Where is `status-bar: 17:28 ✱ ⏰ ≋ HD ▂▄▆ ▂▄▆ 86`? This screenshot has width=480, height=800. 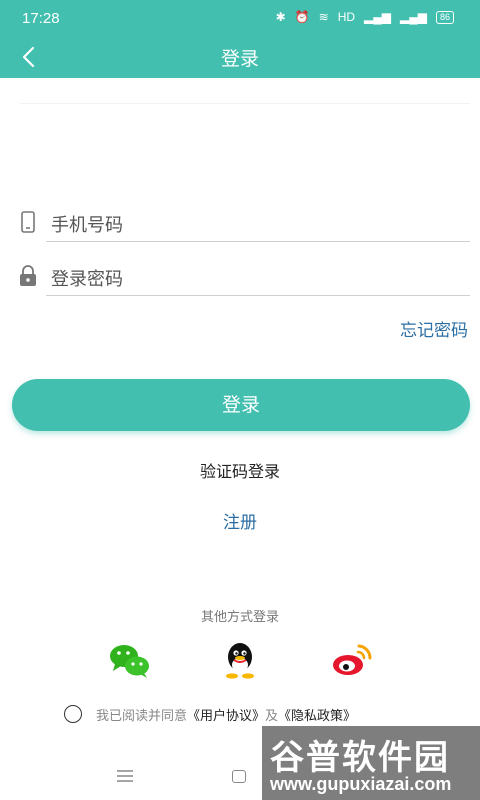 status-bar: 17:28 ✱ ⏰ ≋ HD ▂▄▆ ▂▄▆ 86 is located at coordinates (240, 18).